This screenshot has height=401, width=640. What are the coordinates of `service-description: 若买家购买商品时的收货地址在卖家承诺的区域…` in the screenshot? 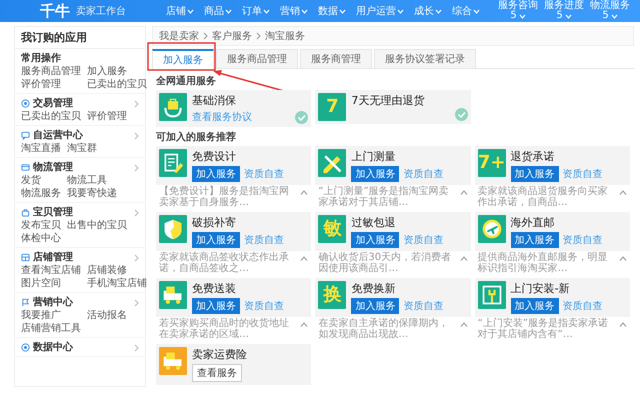 It's located at (224, 329).